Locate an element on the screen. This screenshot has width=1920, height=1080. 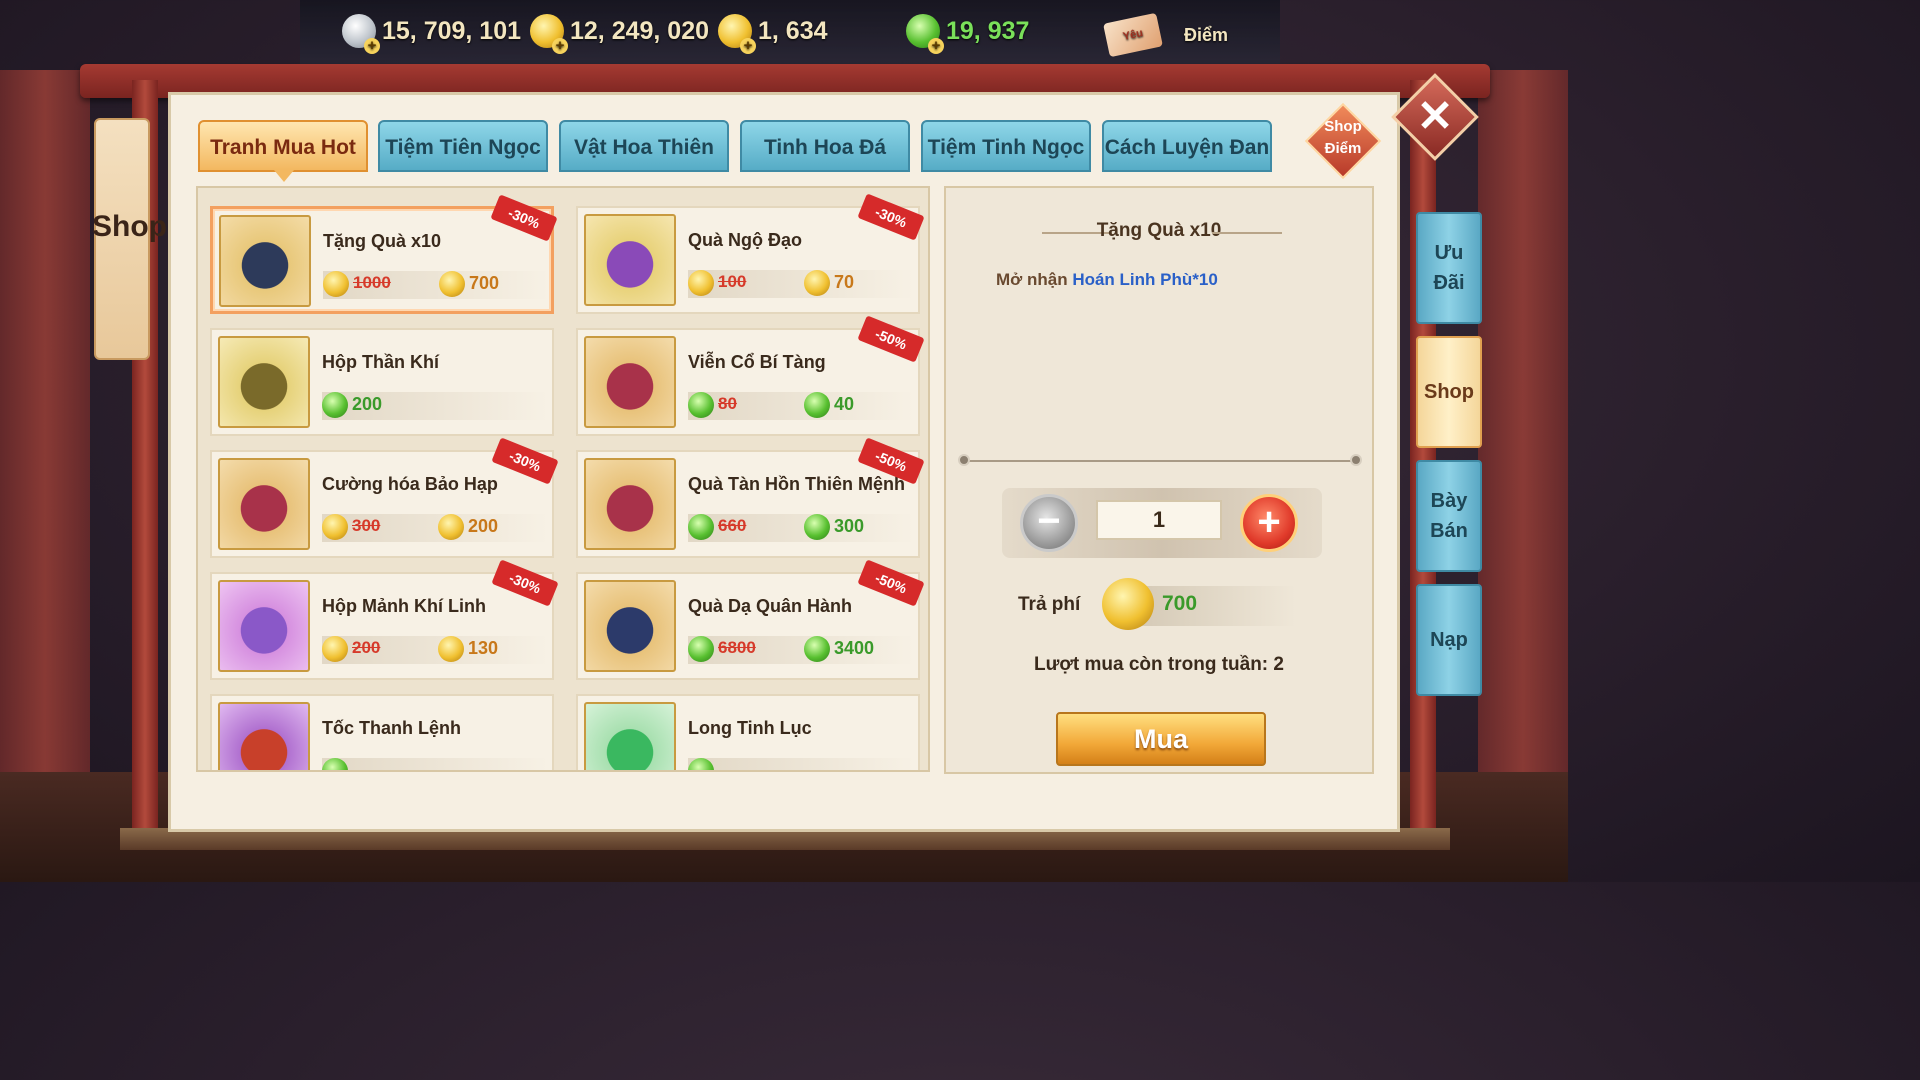
discount-badge: -50% is located at coordinates (891, 339).